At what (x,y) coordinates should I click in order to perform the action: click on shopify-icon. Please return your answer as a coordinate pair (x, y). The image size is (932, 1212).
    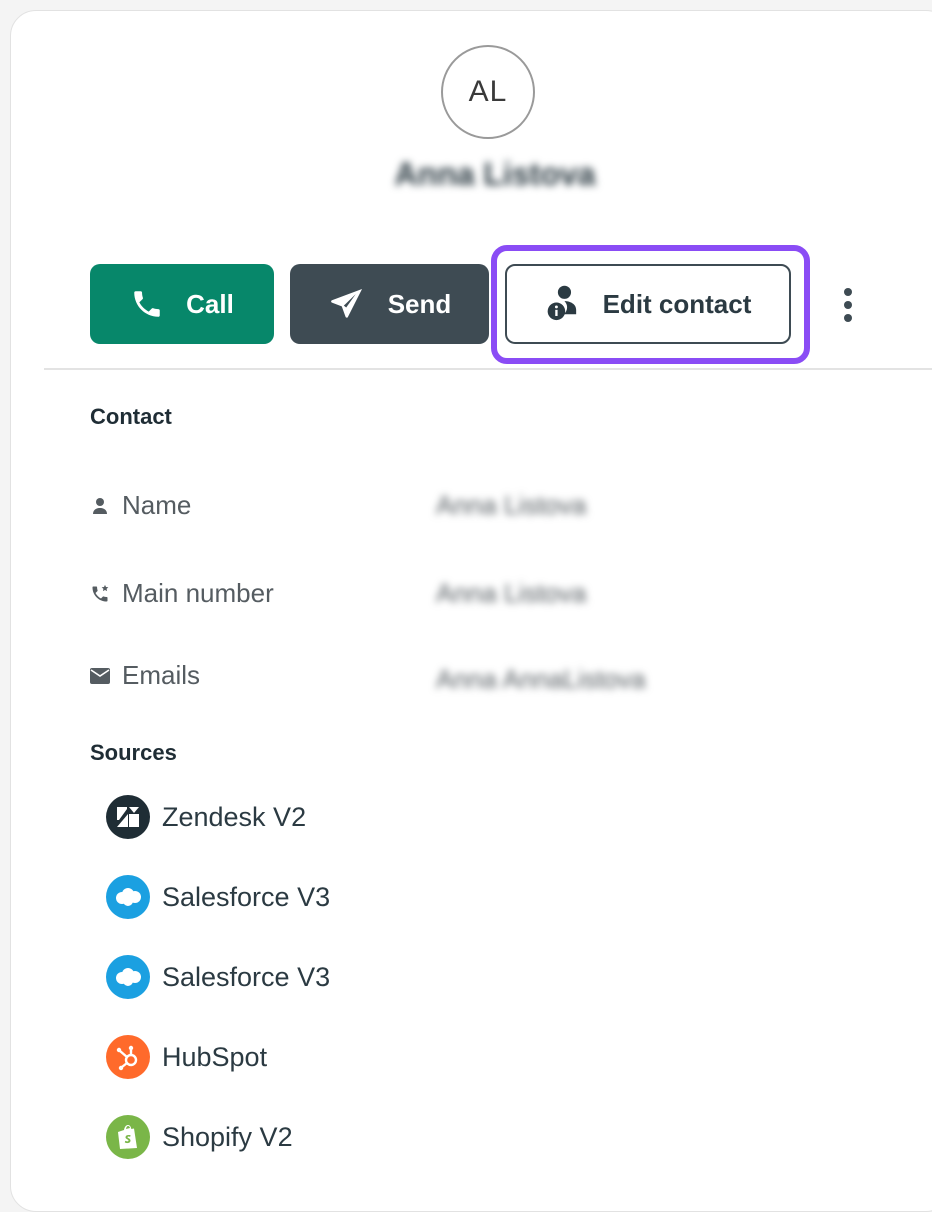
    Looking at the image, I should click on (128, 1137).